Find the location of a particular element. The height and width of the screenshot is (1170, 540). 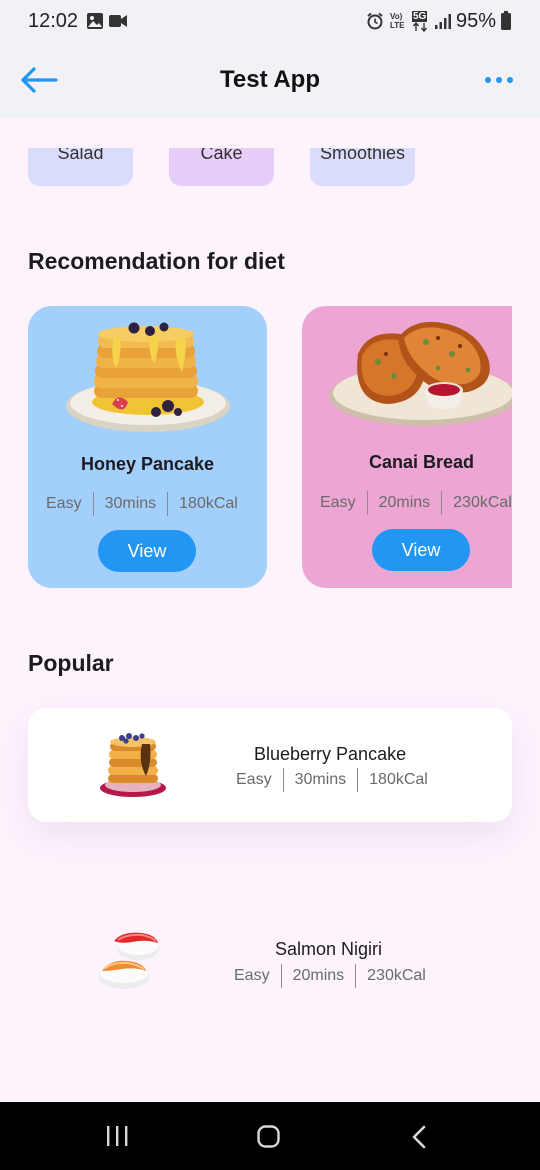

diet-card-meta: Easy 20mins 230kCal is located at coordinates (416, 503).